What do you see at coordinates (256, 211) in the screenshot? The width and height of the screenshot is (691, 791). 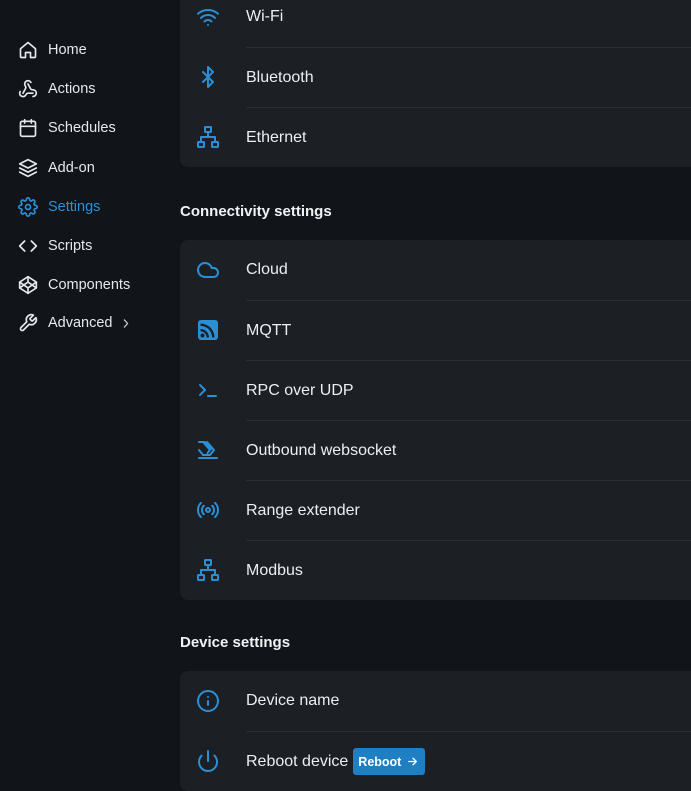 I see `section-title-connectivity: Connectivity settings` at bounding box center [256, 211].